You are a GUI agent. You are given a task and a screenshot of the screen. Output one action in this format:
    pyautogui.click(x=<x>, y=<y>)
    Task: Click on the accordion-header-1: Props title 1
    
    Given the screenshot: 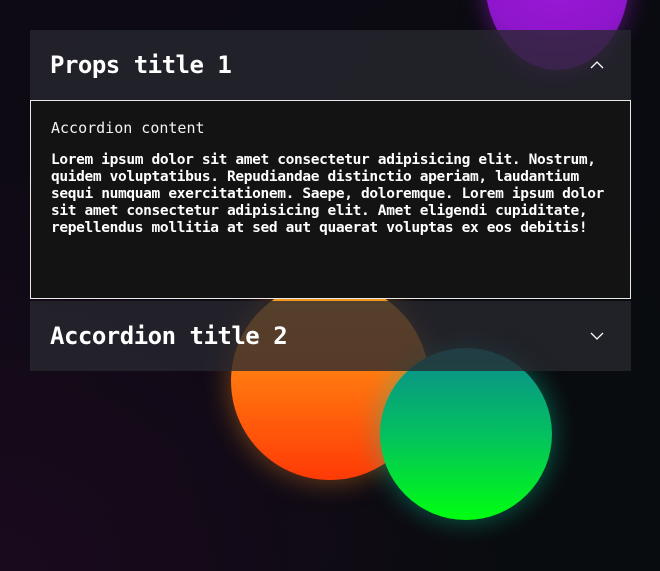 What is the action you would take?
    pyautogui.click(x=330, y=65)
    